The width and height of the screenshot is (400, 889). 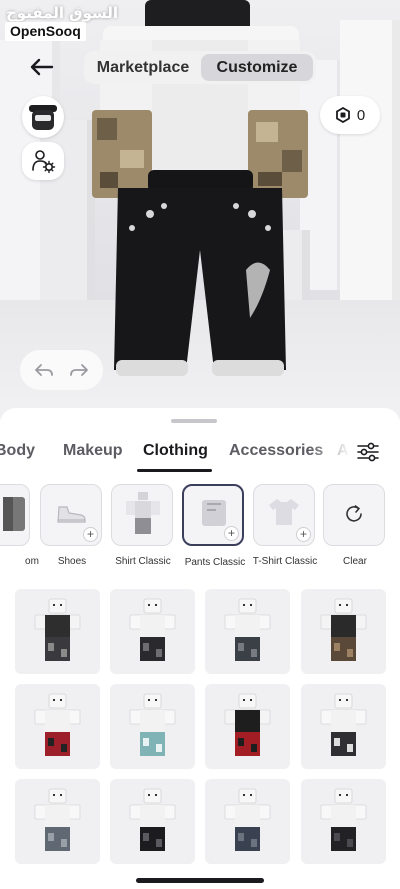 What do you see at coordinates (72, 561) in the screenshot?
I see `subcategory-label: Shoes` at bounding box center [72, 561].